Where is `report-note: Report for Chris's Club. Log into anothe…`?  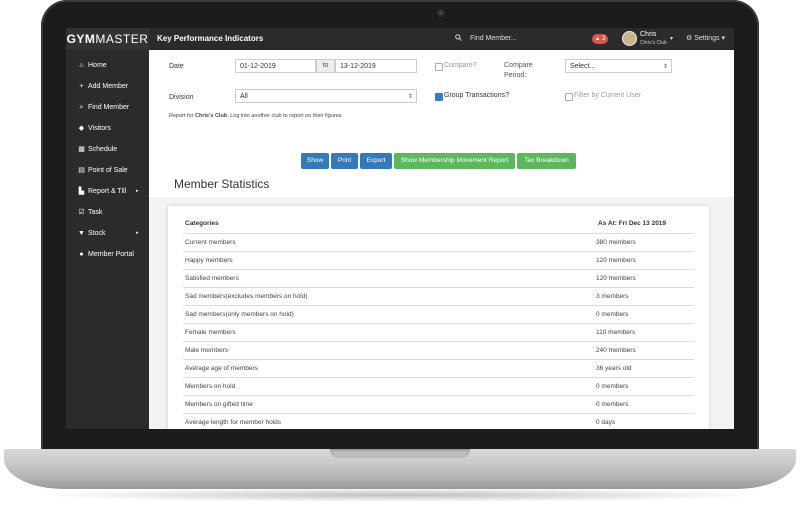 report-note: Report for Chris's Club. Log into anothe… is located at coordinates (255, 116).